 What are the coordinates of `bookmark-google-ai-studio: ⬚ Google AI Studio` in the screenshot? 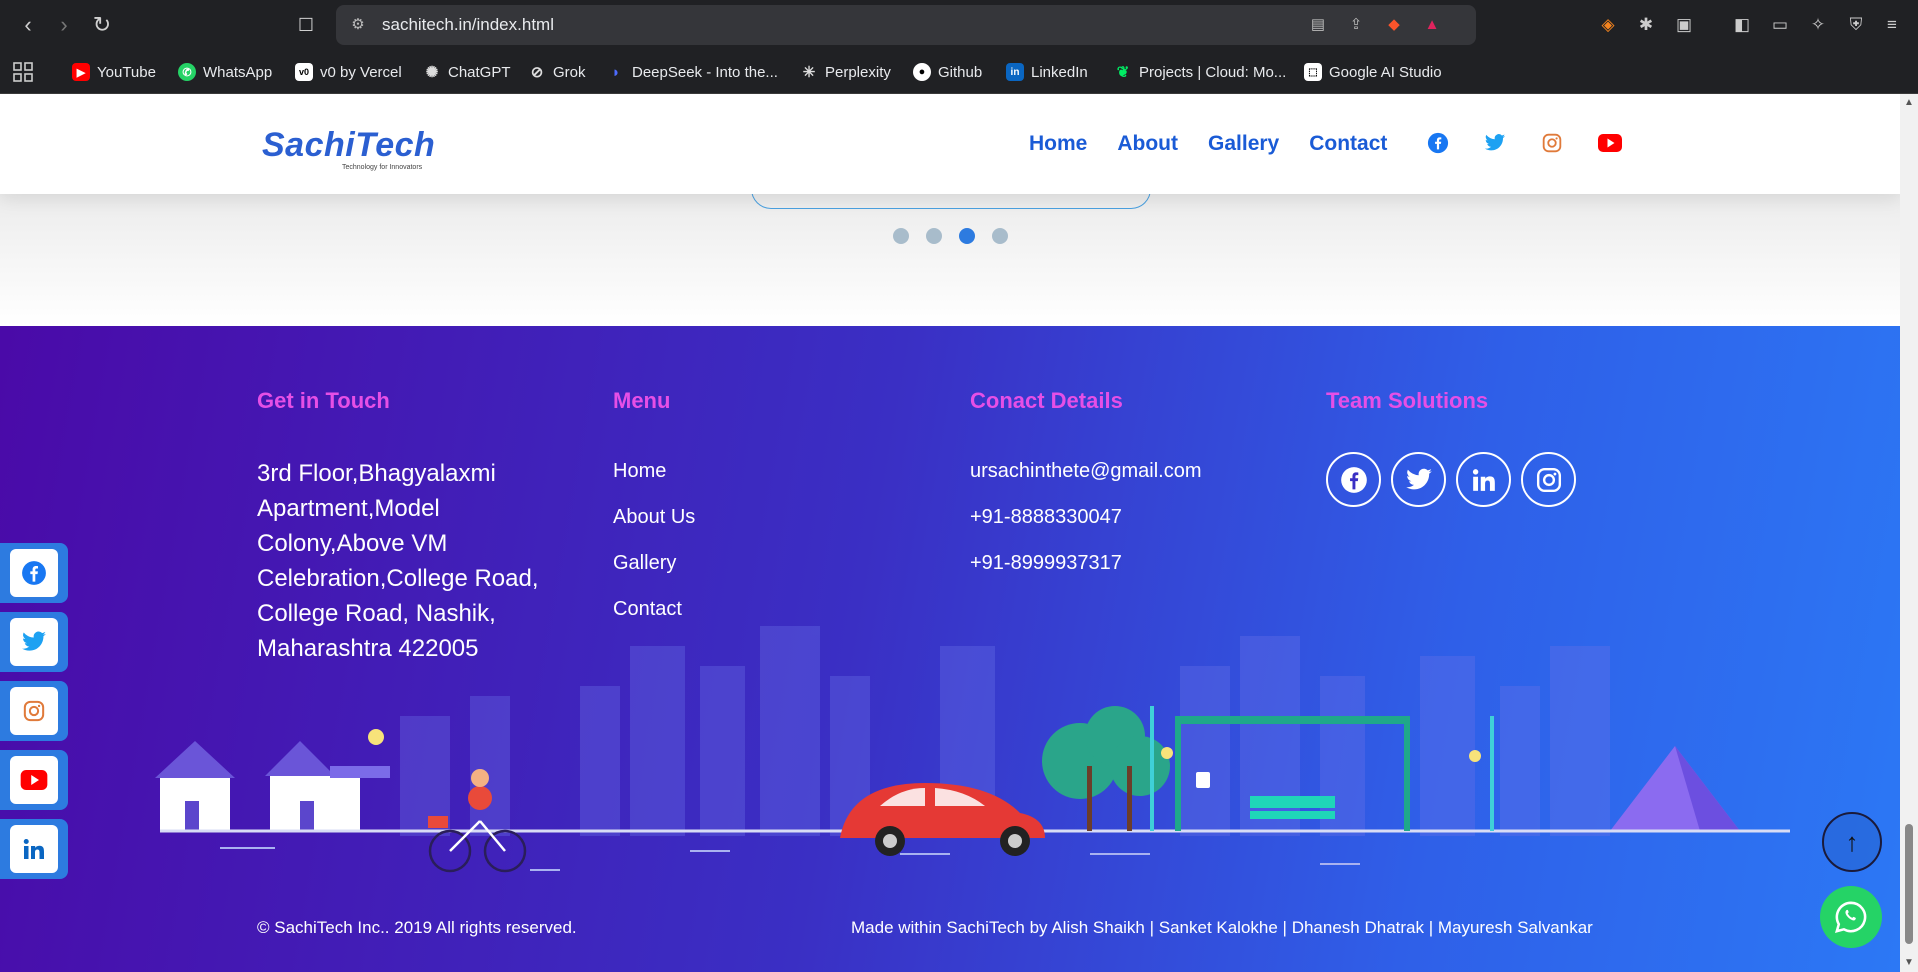 It's located at (1373, 72).